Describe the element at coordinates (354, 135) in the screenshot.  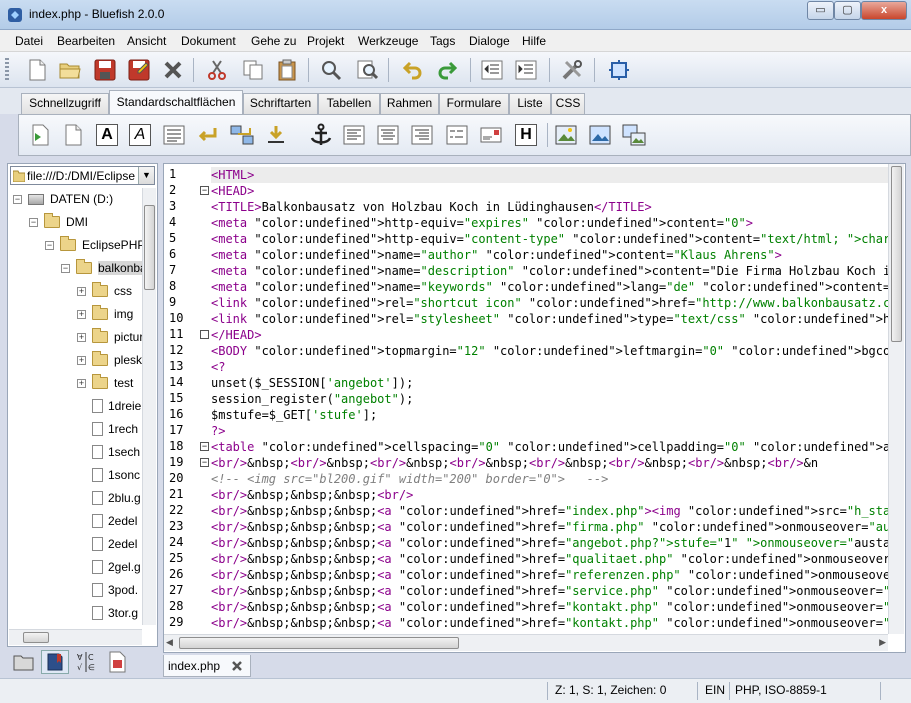
I see `align-left-icon` at that location.